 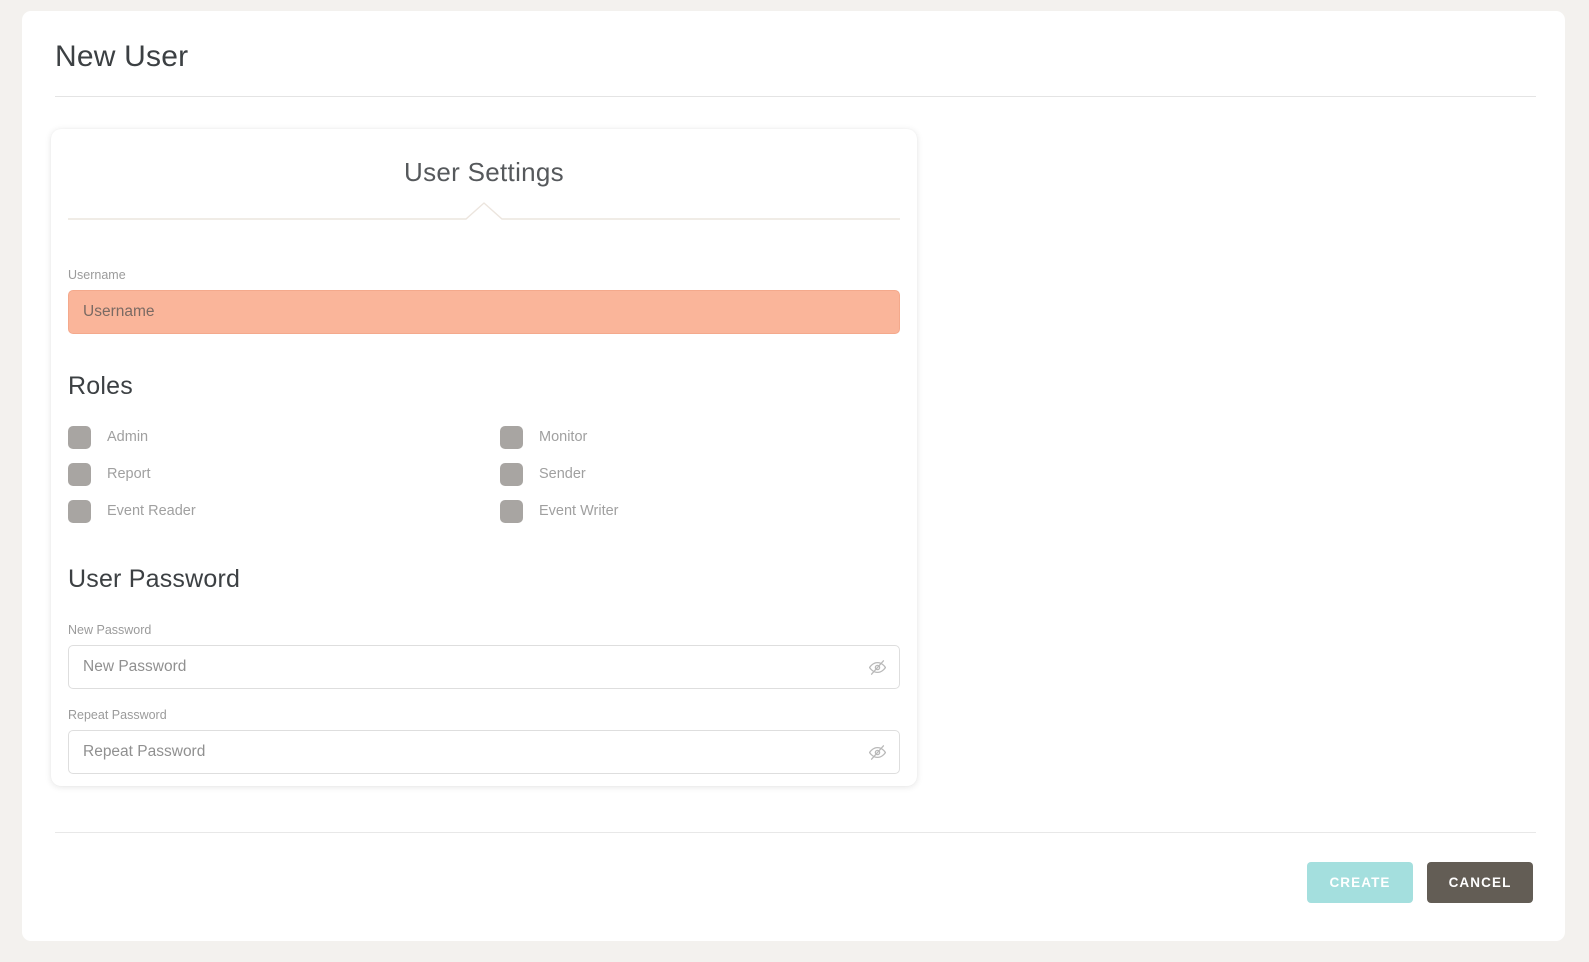 What do you see at coordinates (562, 474) in the screenshot?
I see `role-label: Sender` at bounding box center [562, 474].